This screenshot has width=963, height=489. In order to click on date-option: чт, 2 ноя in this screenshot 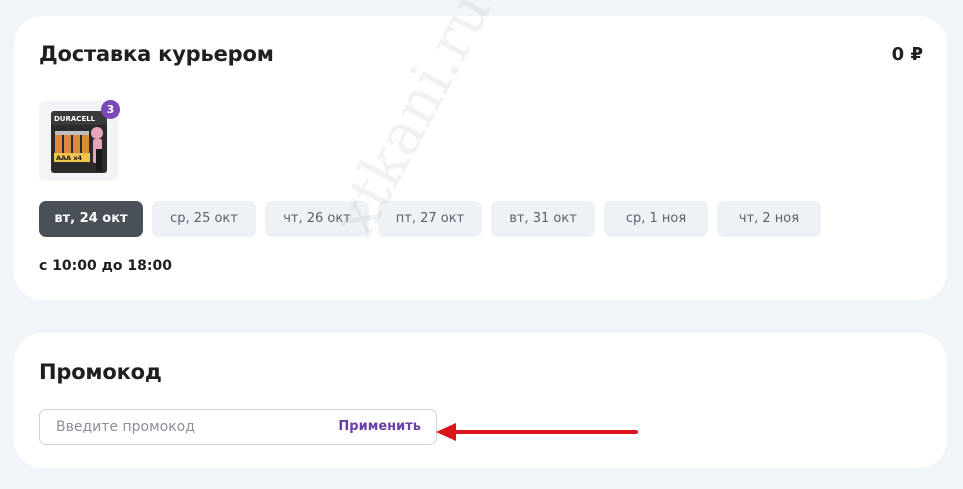, I will do `click(769, 219)`.